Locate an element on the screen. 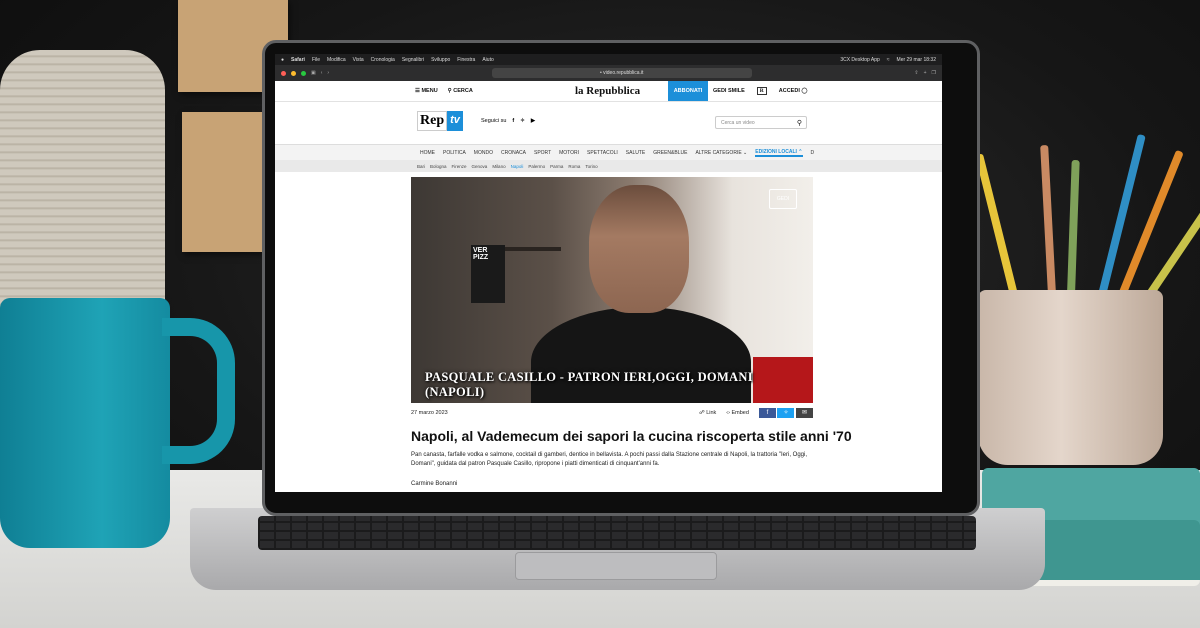 The width and height of the screenshot is (1200, 628). menubar-aiuto: Aiuto is located at coordinates (487, 60).